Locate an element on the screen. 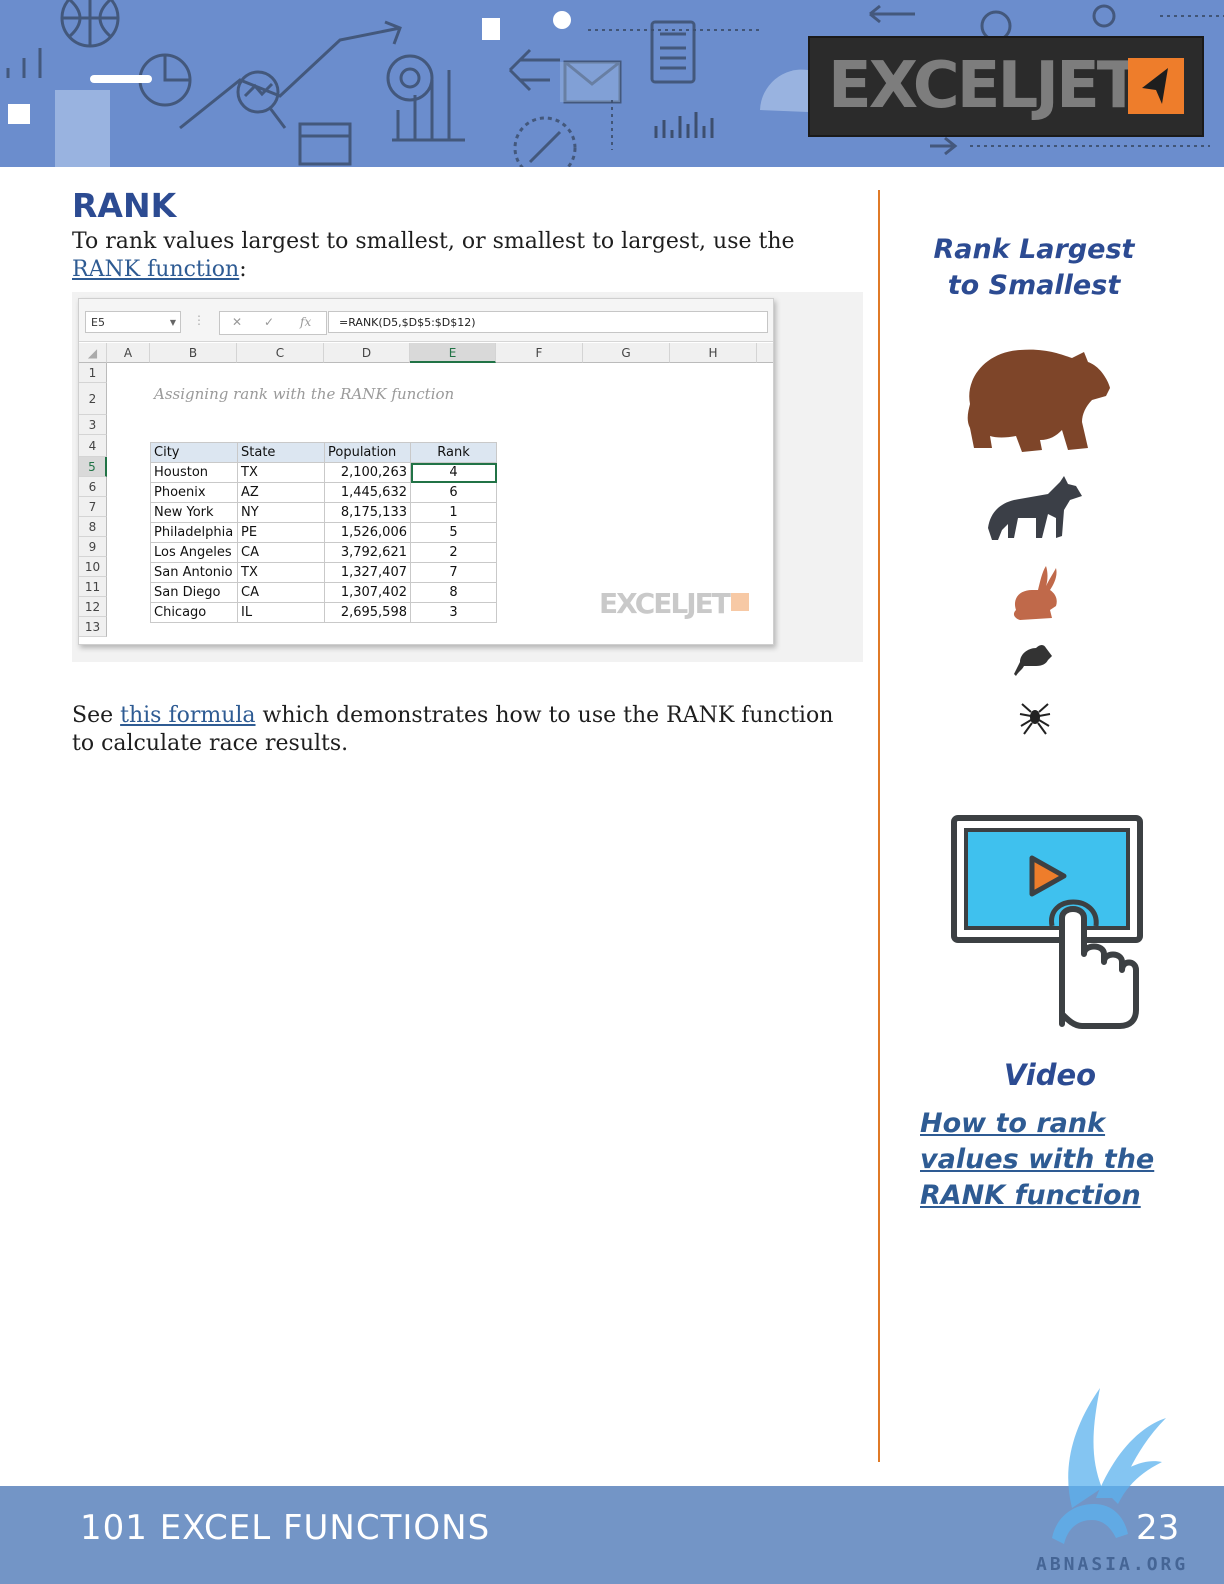 This screenshot has width=1224, height=1584. state-cell: AZ is located at coordinates (281, 492).